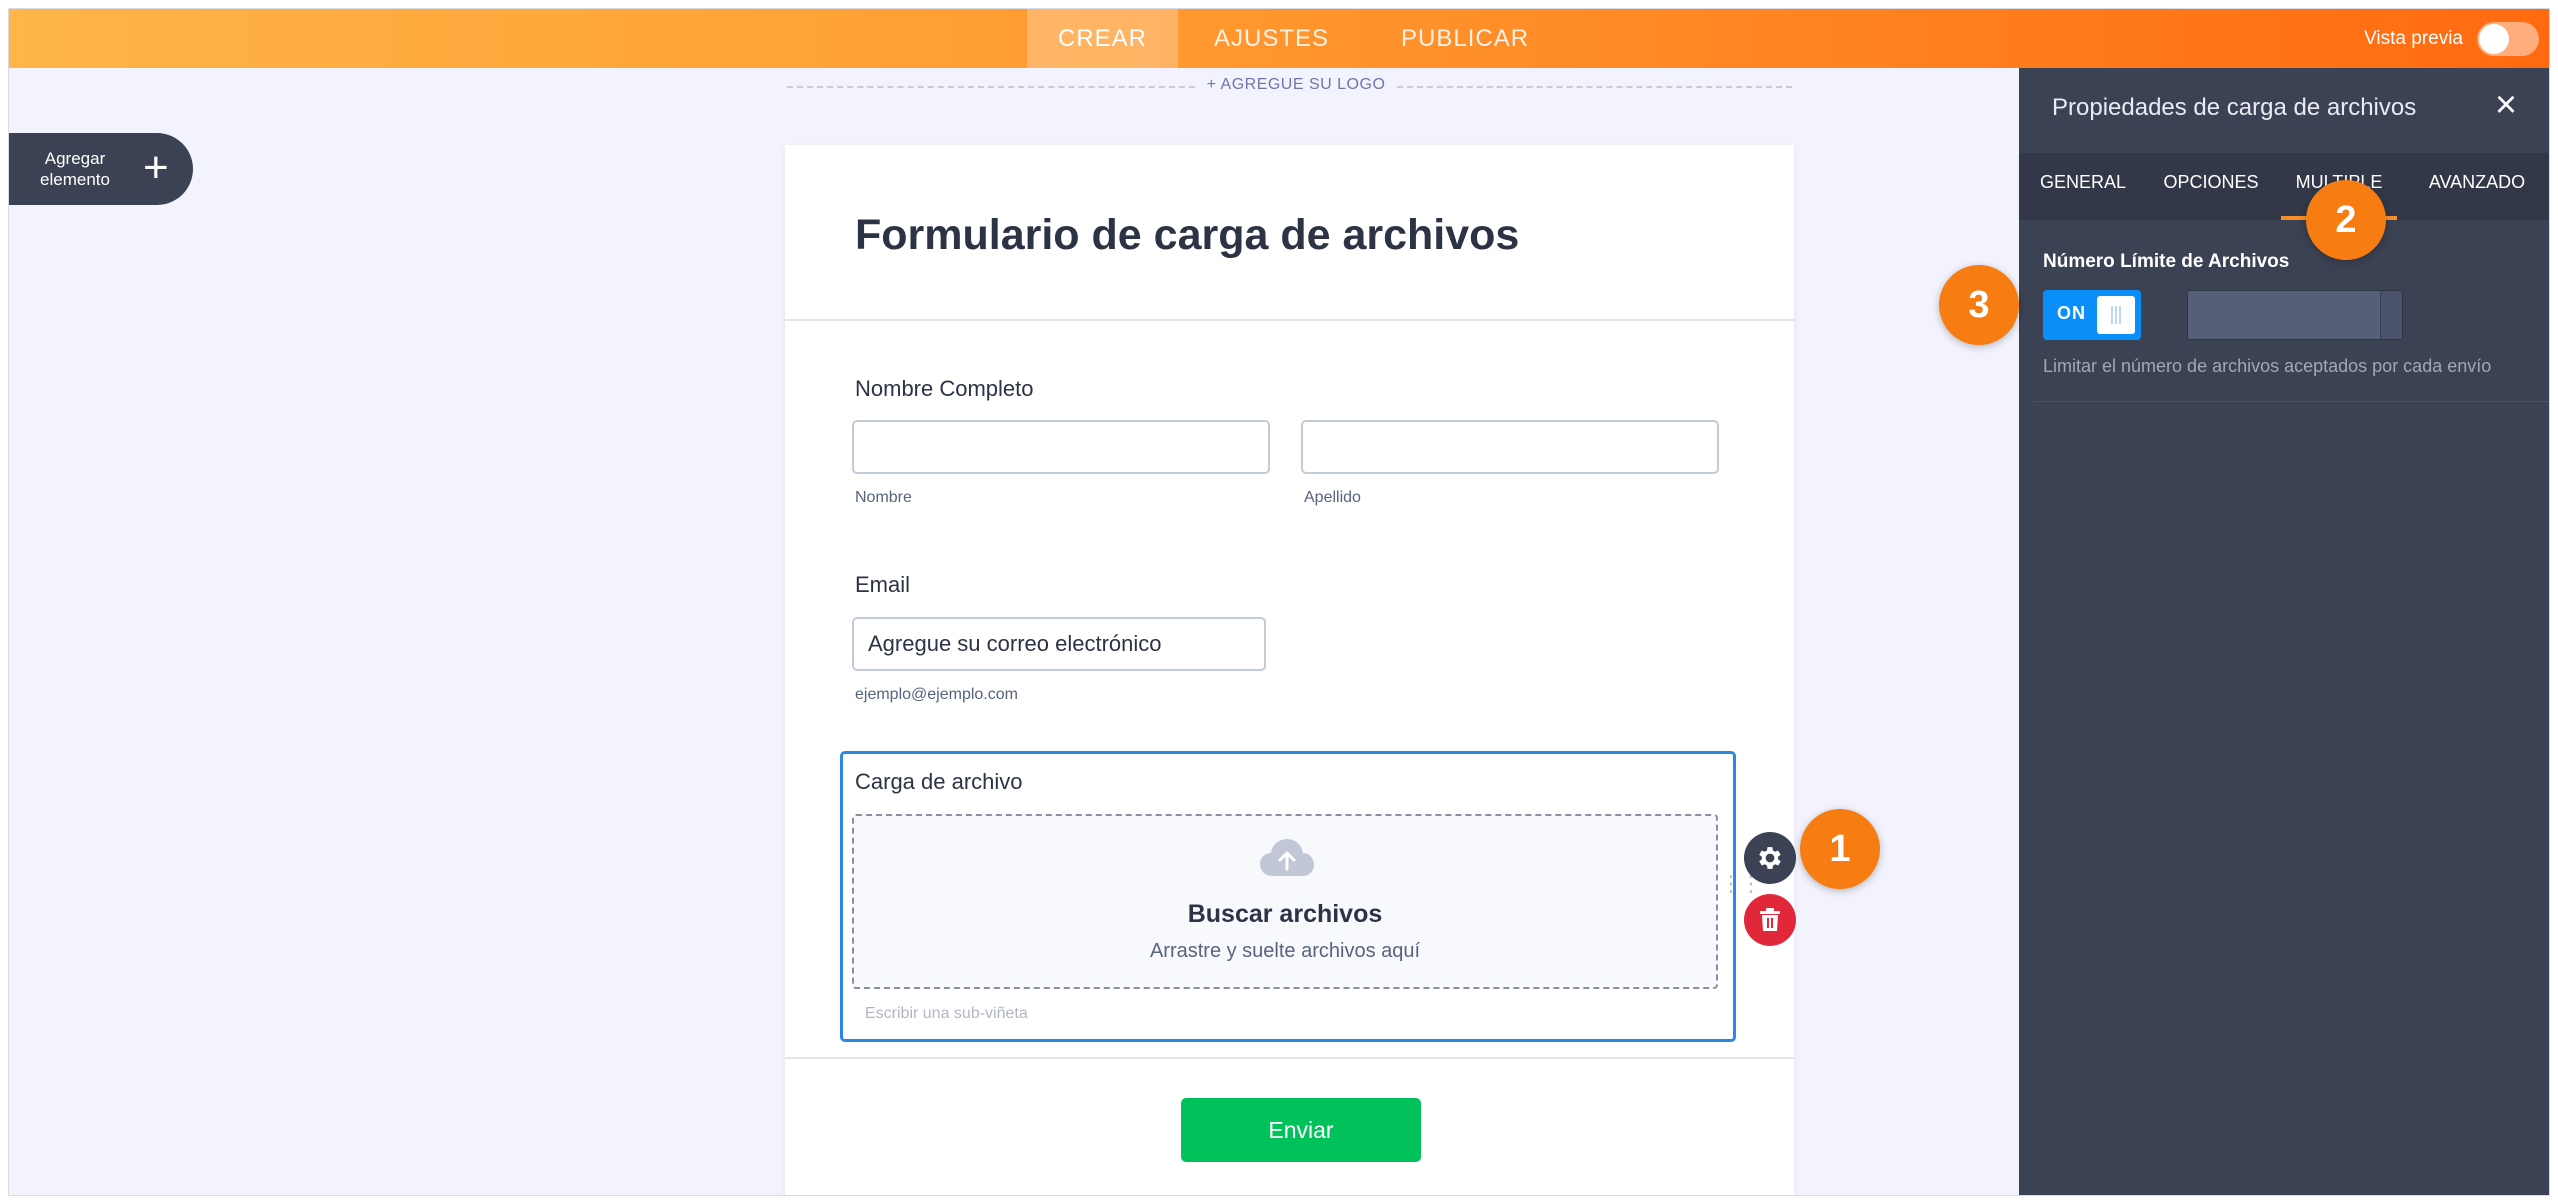  I want to click on panel-tab-general: GENERAL, so click(2083, 186).